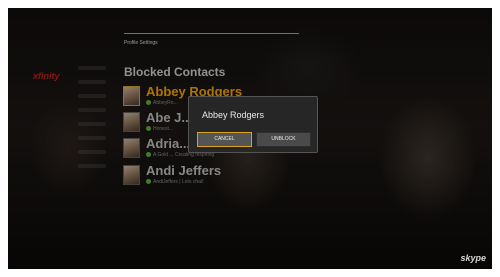 The height and width of the screenshot is (277, 500). What do you see at coordinates (473, 258) in the screenshot?
I see `skype-logo: skype` at bounding box center [473, 258].